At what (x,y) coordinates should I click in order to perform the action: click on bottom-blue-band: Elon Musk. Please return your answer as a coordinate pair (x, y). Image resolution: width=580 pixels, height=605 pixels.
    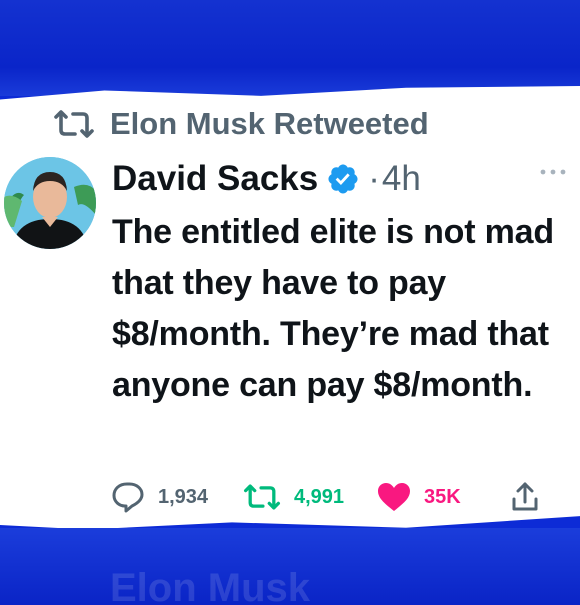
    Looking at the image, I should click on (290, 566).